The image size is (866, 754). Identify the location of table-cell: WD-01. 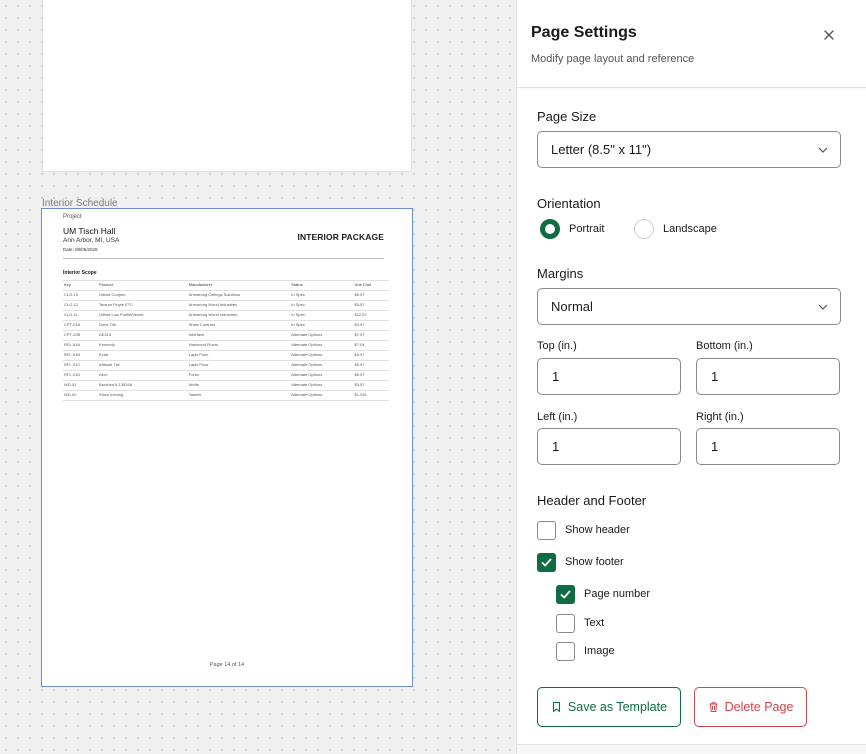
(81, 385).